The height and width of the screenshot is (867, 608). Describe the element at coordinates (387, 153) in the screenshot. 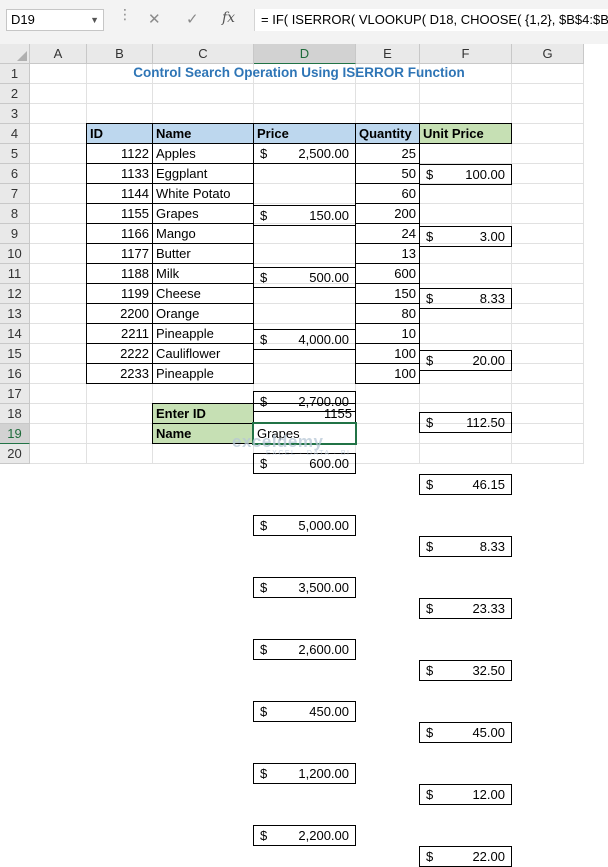

I see `table-cell-quantity: 25` at that location.